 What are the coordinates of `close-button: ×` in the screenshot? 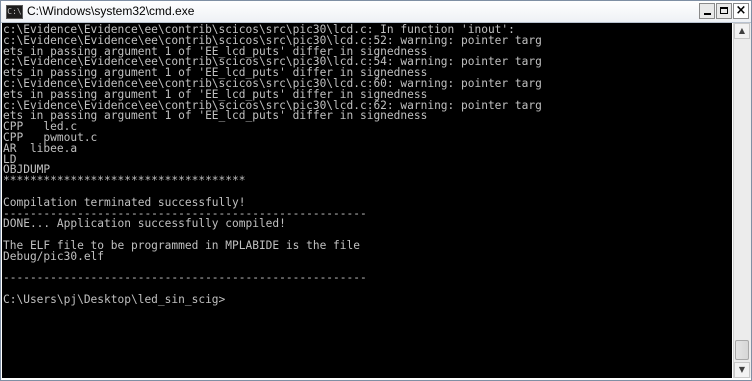 It's located at (741, 11).